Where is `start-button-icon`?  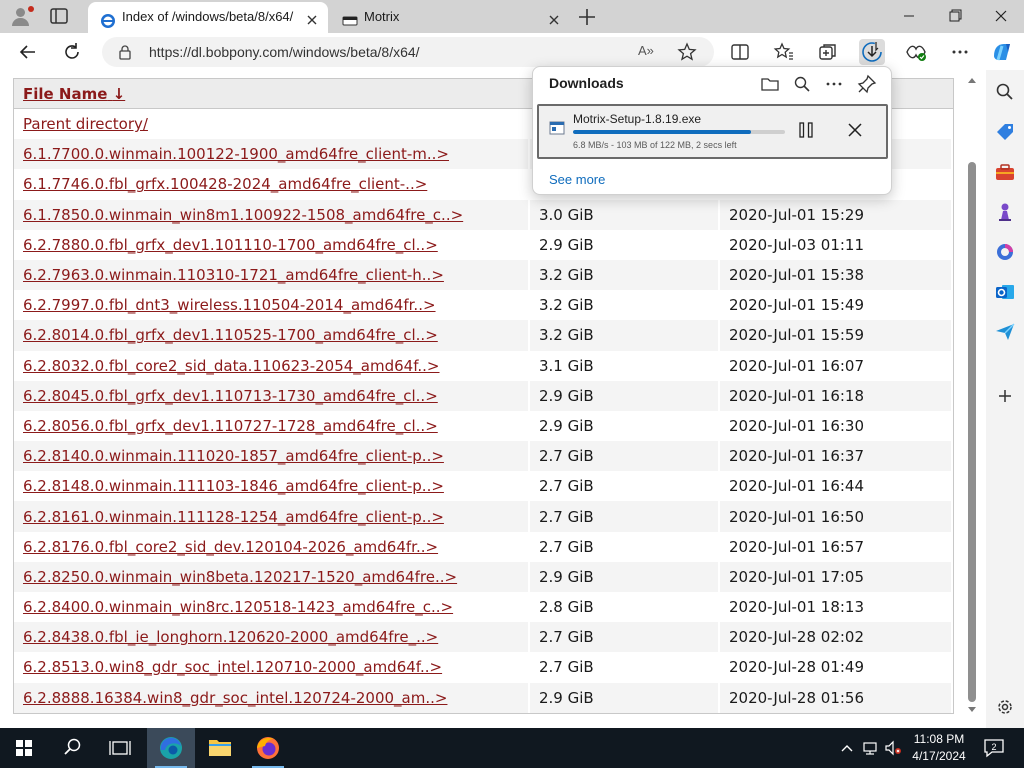 start-button-icon is located at coordinates (24, 748).